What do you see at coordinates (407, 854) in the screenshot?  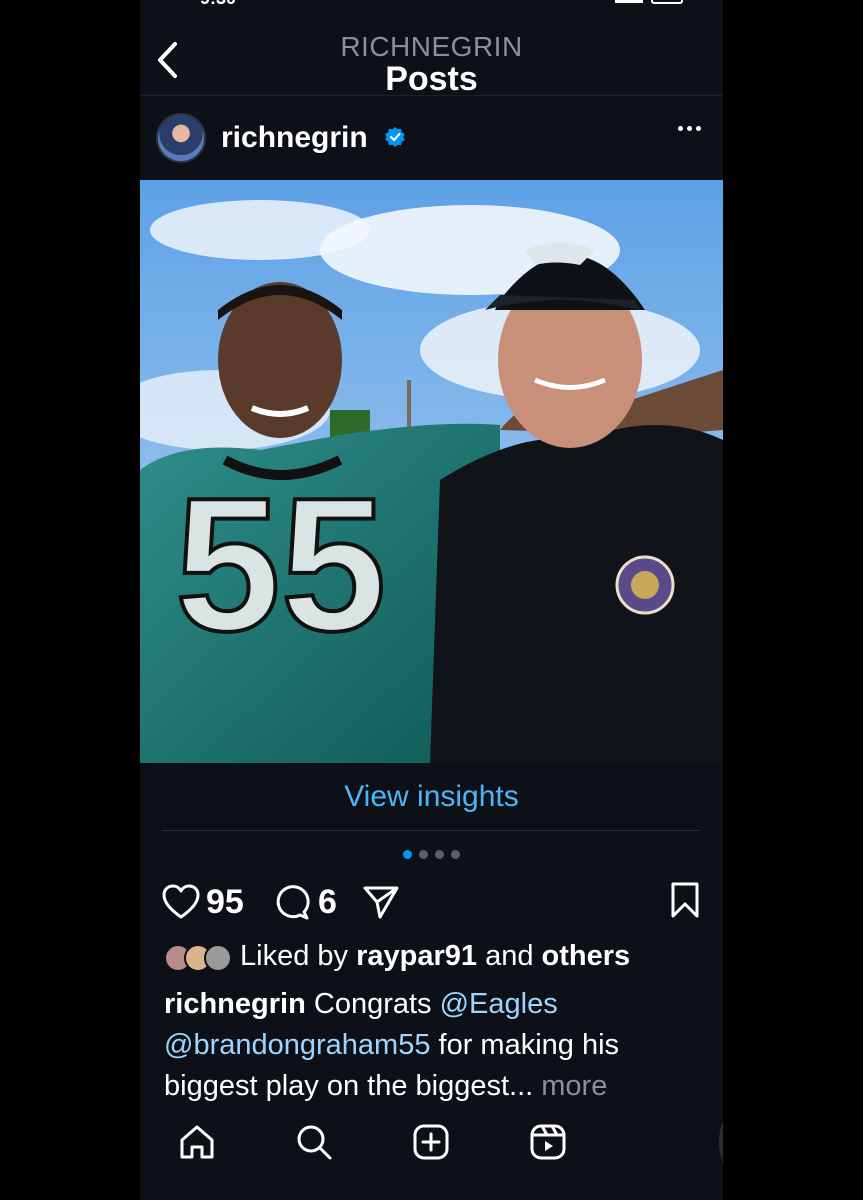 I see `carousel-dot-active` at bounding box center [407, 854].